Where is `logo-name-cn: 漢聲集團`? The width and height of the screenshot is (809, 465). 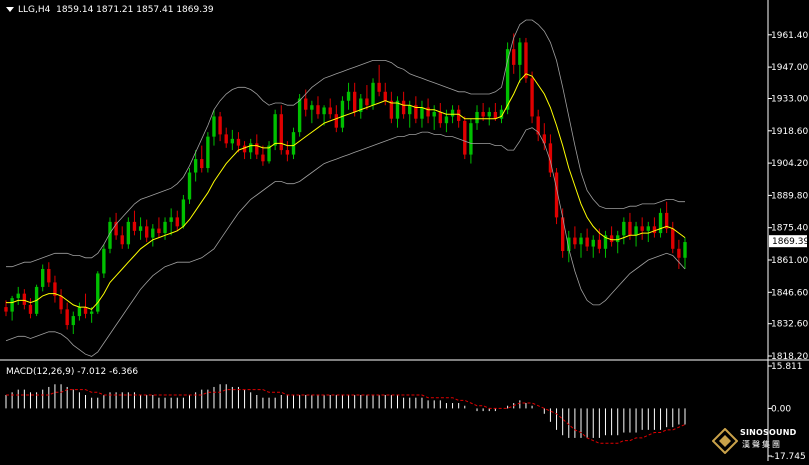 logo-name-cn: 漢聲集團 is located at coordinates (762, 444).